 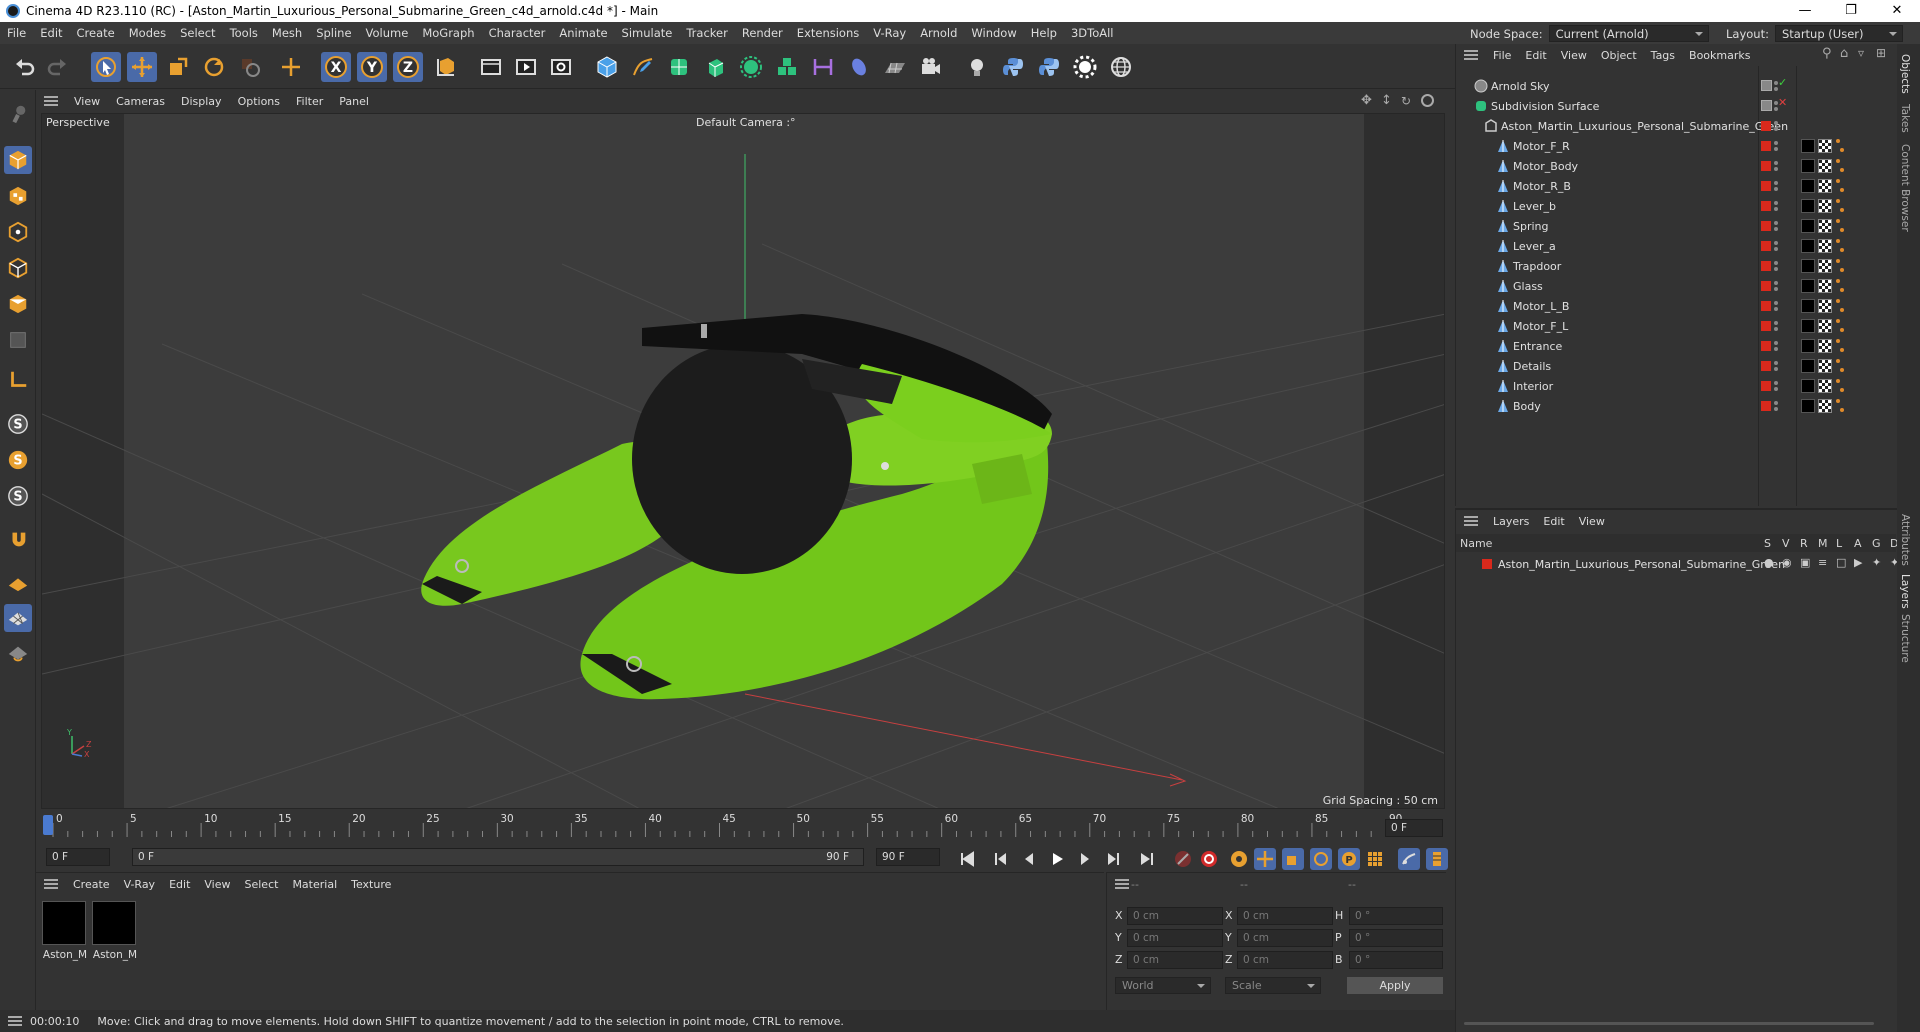 I want to click on material-menu-create: Create, so click(x=91, y=884).